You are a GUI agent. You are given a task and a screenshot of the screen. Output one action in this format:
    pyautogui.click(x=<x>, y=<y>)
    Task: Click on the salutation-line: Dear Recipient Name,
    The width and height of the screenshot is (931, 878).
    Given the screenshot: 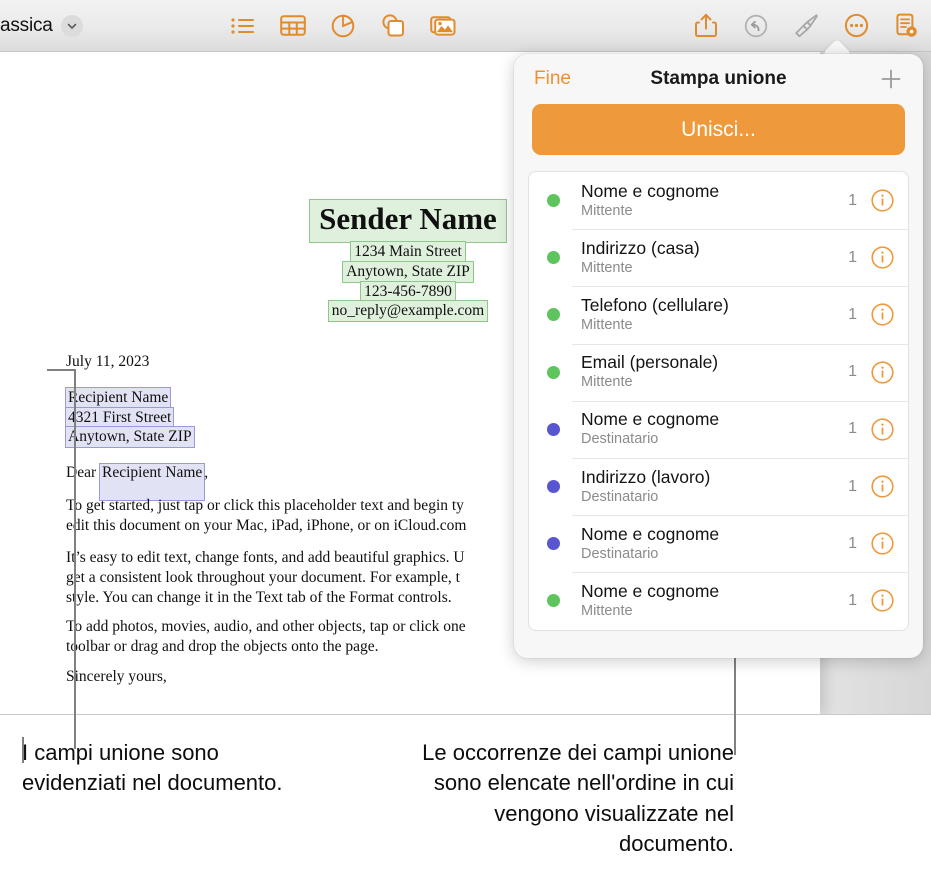 What is the action you would take?
    pyautogui.click(x=137, y=482)
    